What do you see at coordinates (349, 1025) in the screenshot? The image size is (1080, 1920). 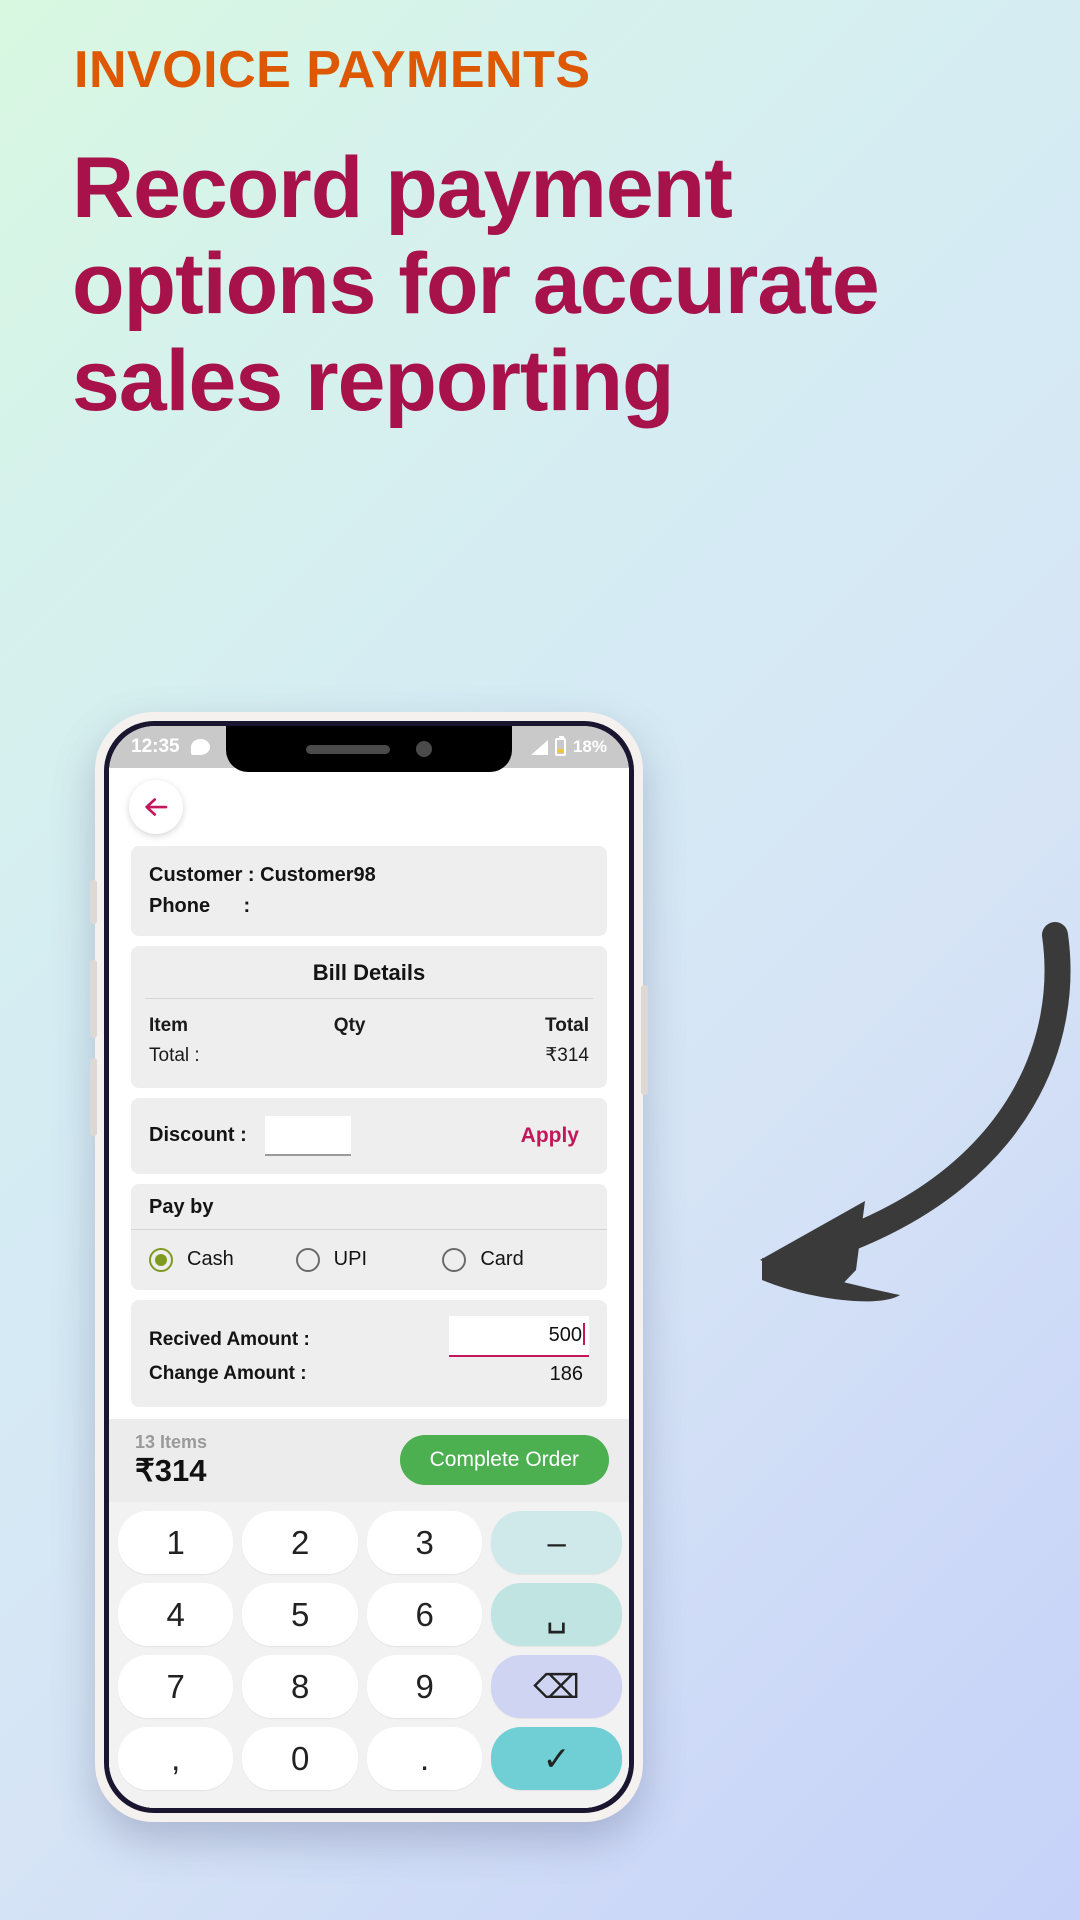 I see `column-header-qty: Qty` at bounding box center [349, 1025].